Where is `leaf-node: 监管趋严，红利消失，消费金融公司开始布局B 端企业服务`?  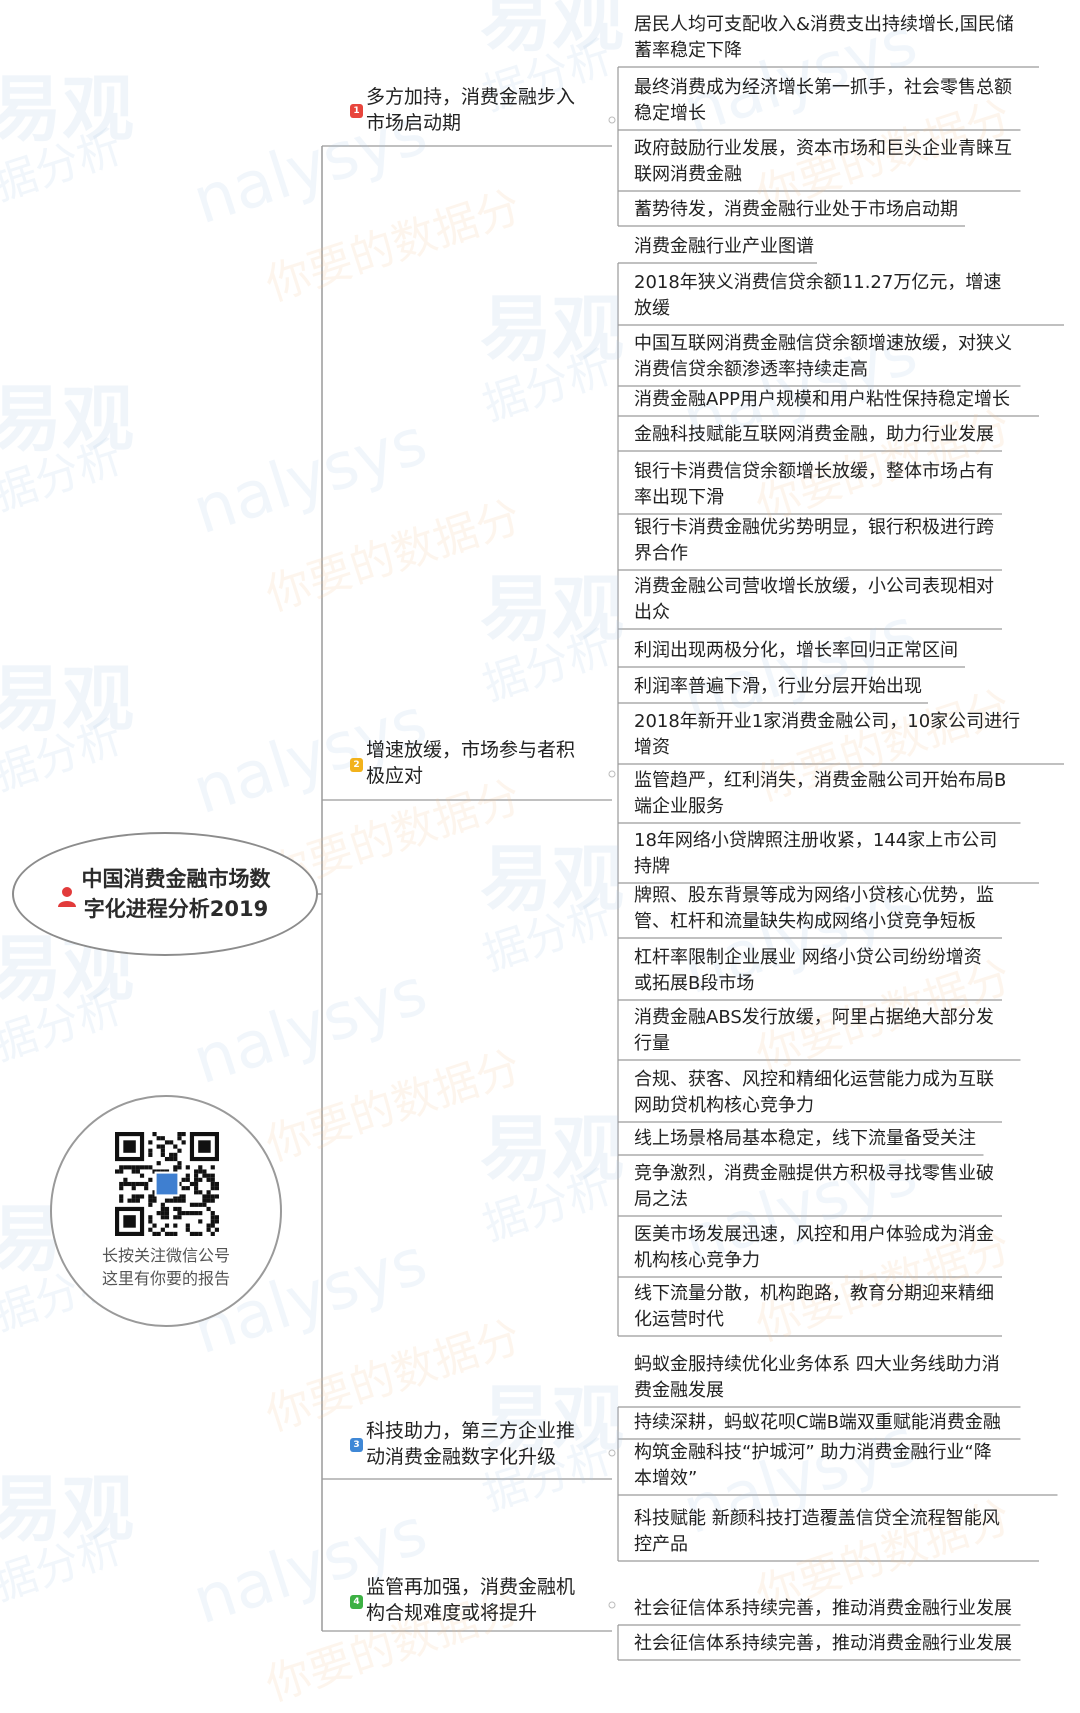 leaf-node: 监管趋严，红利消失，消费金融公司开始布局B 端企业服务 is located at coordinates (820, 794).